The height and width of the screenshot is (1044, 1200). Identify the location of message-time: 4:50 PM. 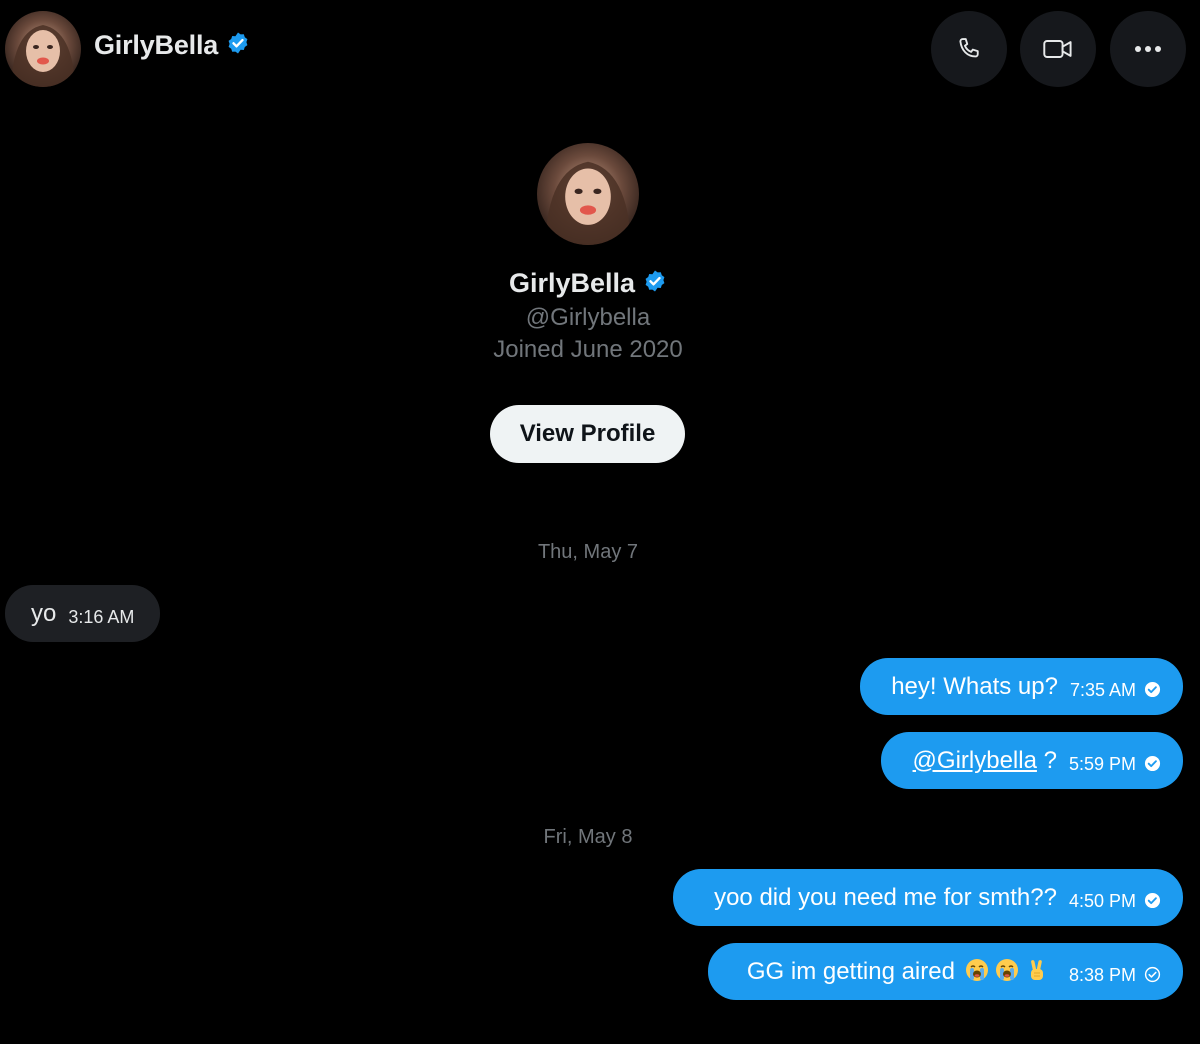
(1102, 901).